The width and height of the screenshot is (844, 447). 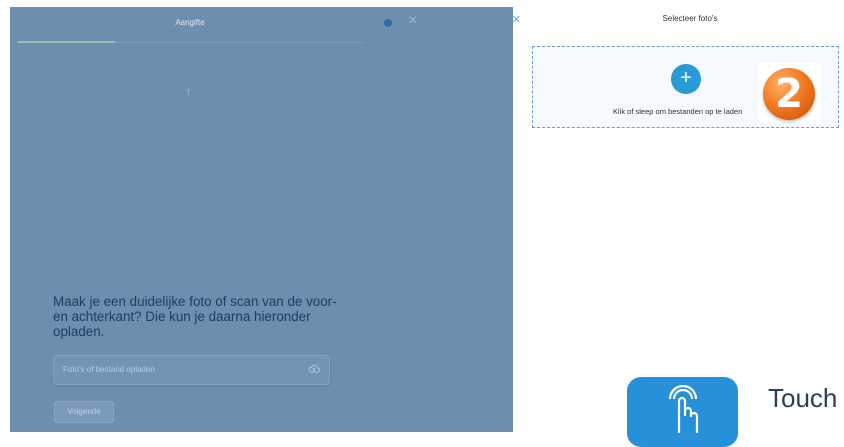 What do you see at coordinates (803, 398) in the screenshot?
I see `touch-label: Touch` at bounding box center [803, 398].